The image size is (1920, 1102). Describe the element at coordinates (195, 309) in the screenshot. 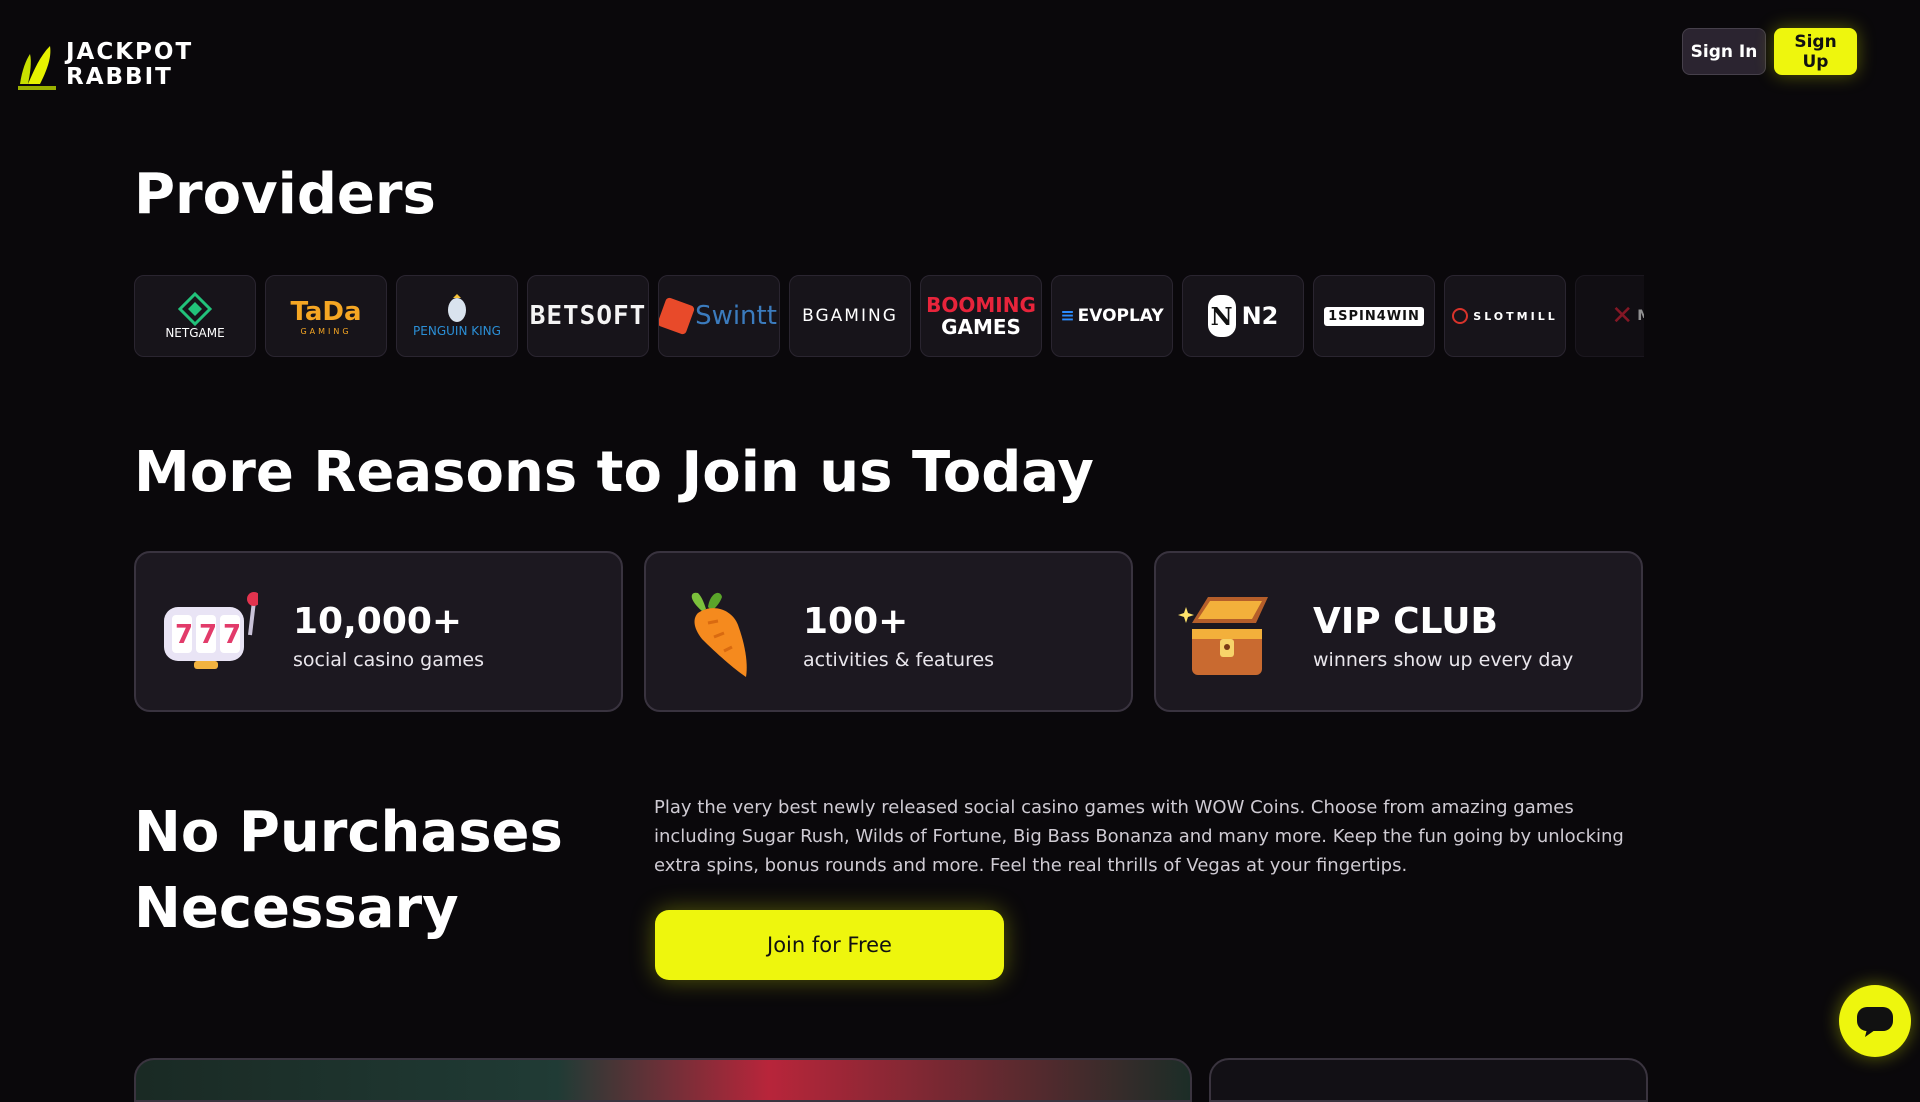

I see `netgame-logo-icon` at that location.